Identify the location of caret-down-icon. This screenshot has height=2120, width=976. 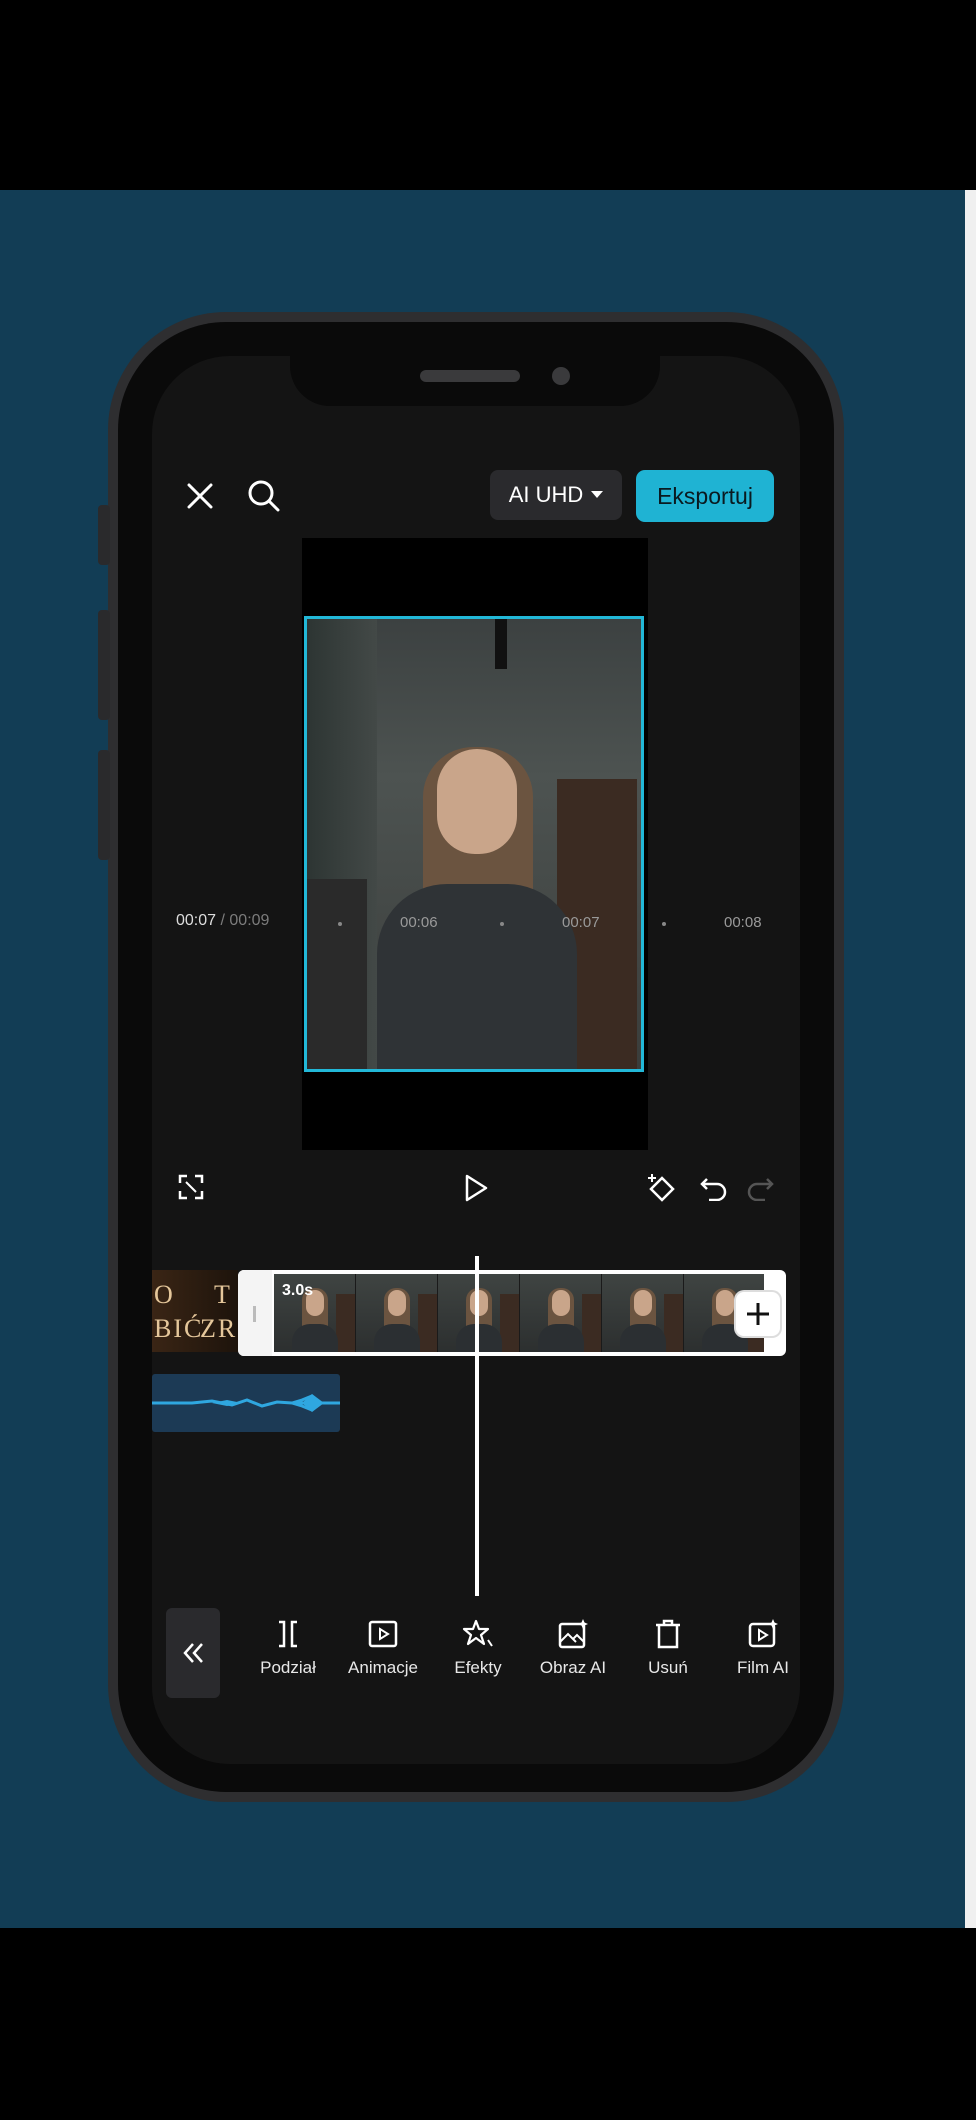
(597, 494).